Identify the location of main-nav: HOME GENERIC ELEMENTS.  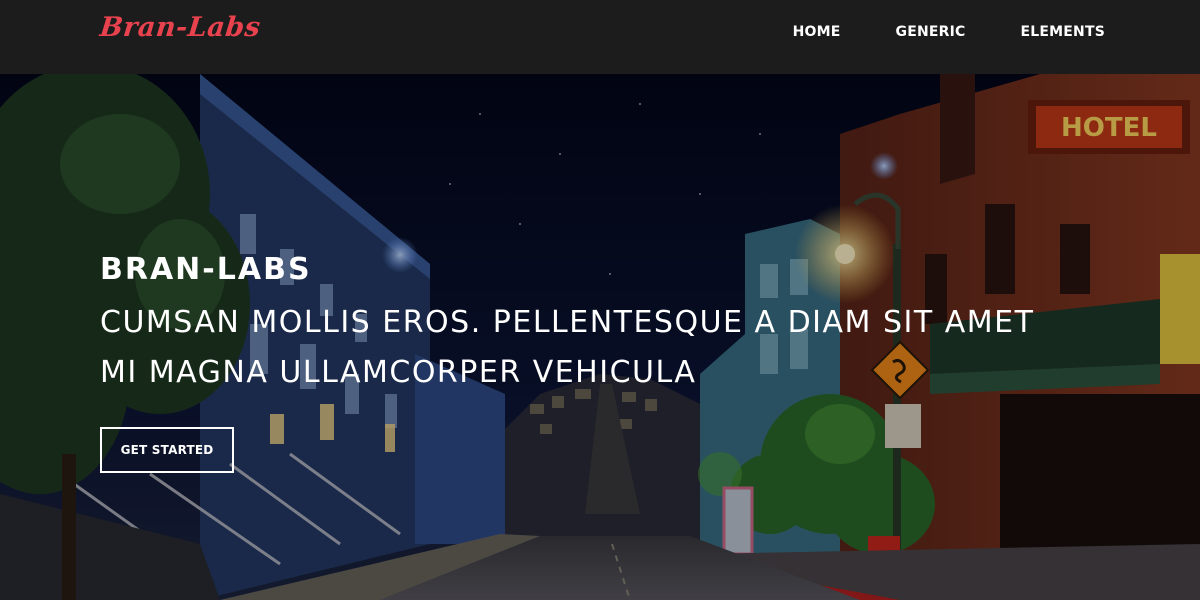
(921, 32).